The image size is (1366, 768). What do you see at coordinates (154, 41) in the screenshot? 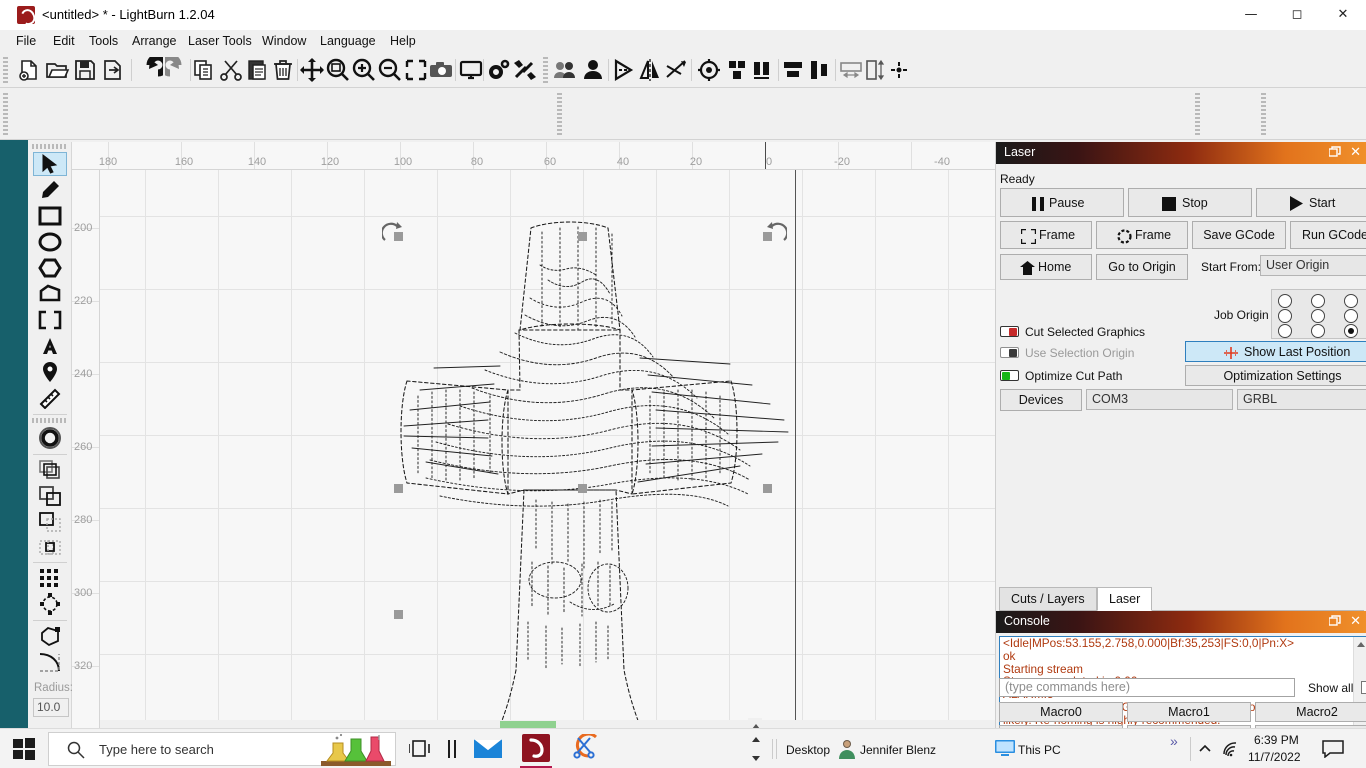
I see `menu-arrange: Arrange` at bounding box center [154, 41].